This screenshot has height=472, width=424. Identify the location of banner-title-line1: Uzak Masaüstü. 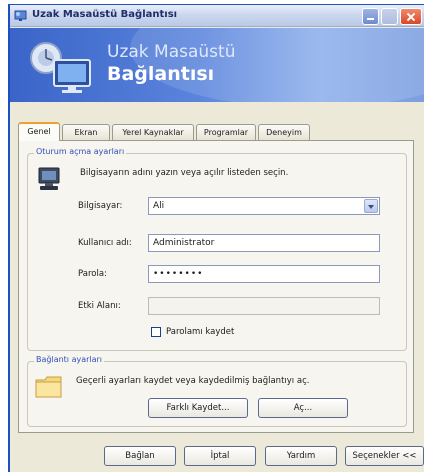
(171, 52).